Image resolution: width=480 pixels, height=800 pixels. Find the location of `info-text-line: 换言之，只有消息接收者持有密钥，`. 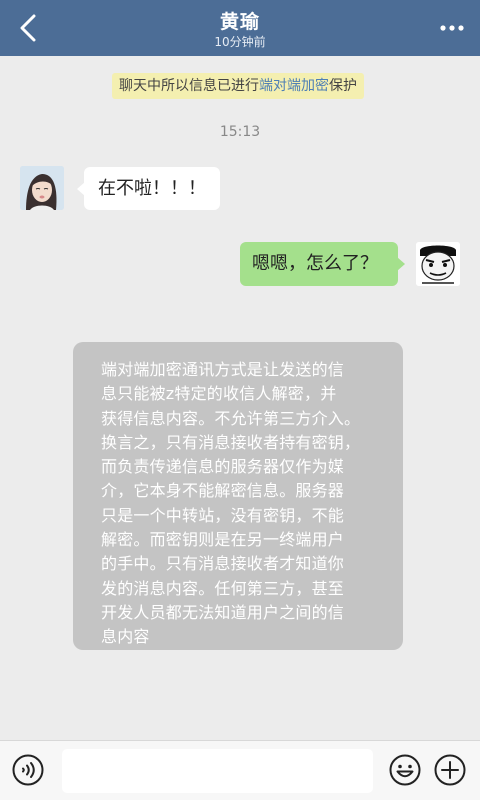

info-text-line: 换言之，只有消息接收者持有密钥， is located at coordinates (231, 442).